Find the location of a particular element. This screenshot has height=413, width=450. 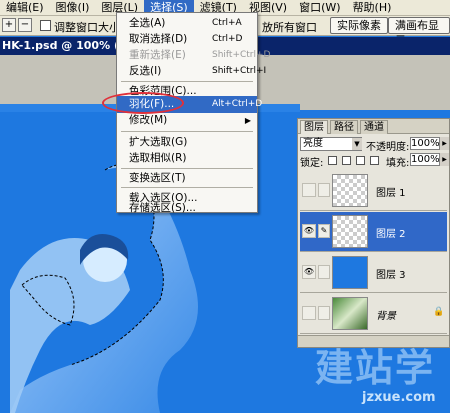

layer-name: 图层 1 is located at coordinates (391, 193).